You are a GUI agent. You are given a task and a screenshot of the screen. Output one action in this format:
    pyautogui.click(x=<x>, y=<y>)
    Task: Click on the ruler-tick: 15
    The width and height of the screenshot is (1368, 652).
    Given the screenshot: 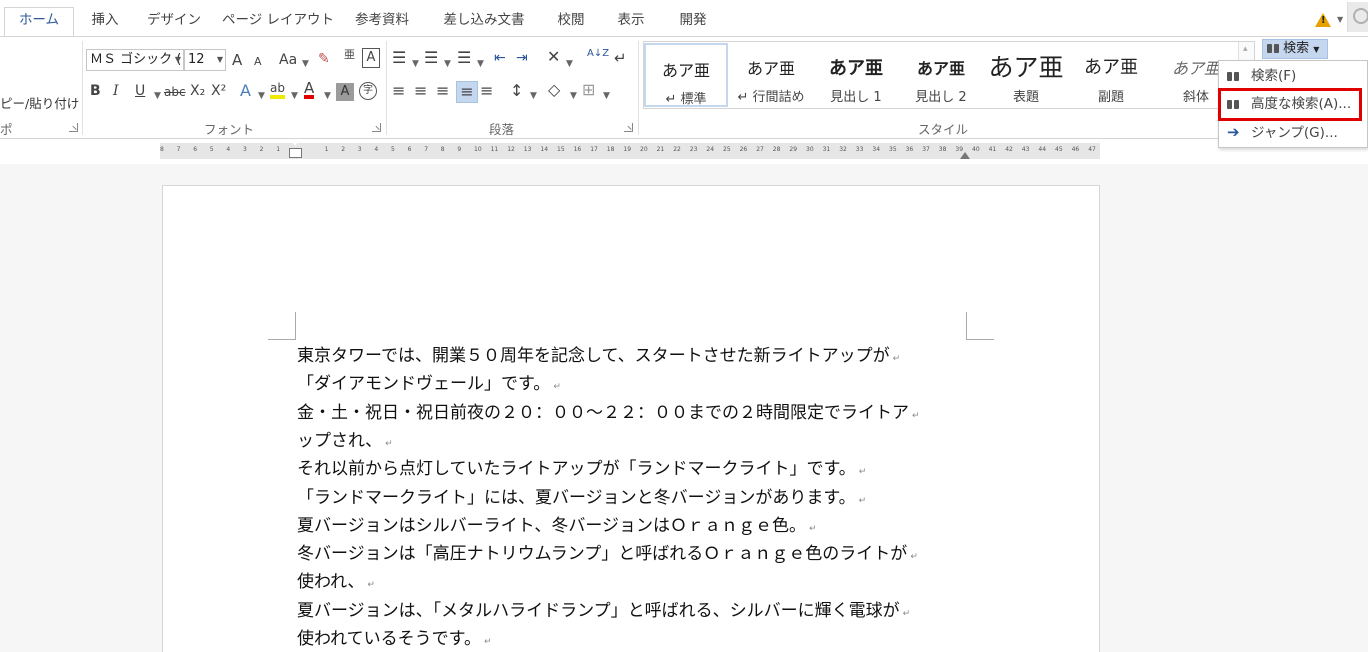 What is the action you would take?
    pyautogui.click(x=561, y=149)
    